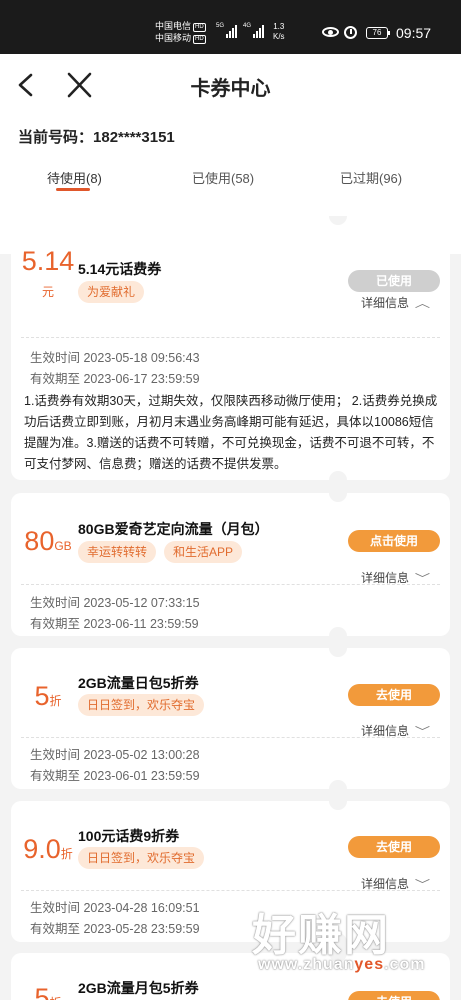  I want to click on tab-active-indicator, so click(73, 189).